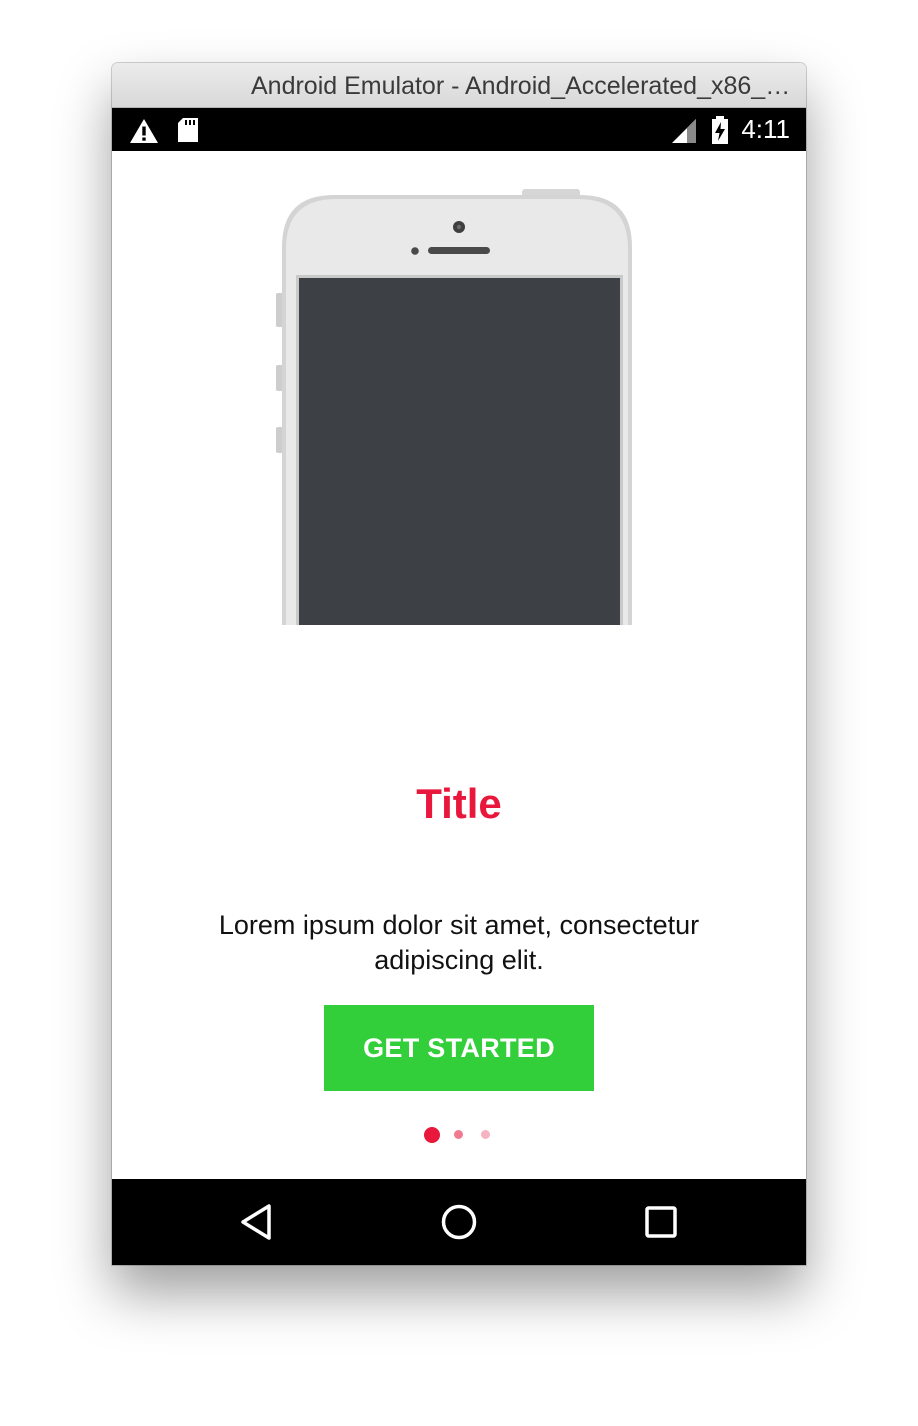  What do you see at coordinates (459, 129) in the screenshot?
I see `status-bar: 4:11` at bounding box center [459, 129].